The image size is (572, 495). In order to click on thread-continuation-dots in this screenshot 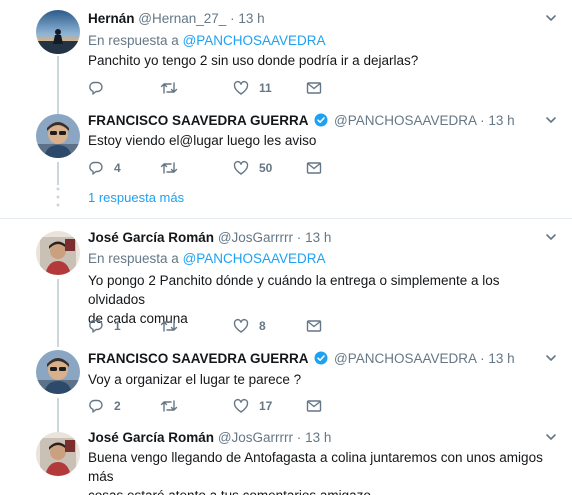, I will do `click(58, 197)`.